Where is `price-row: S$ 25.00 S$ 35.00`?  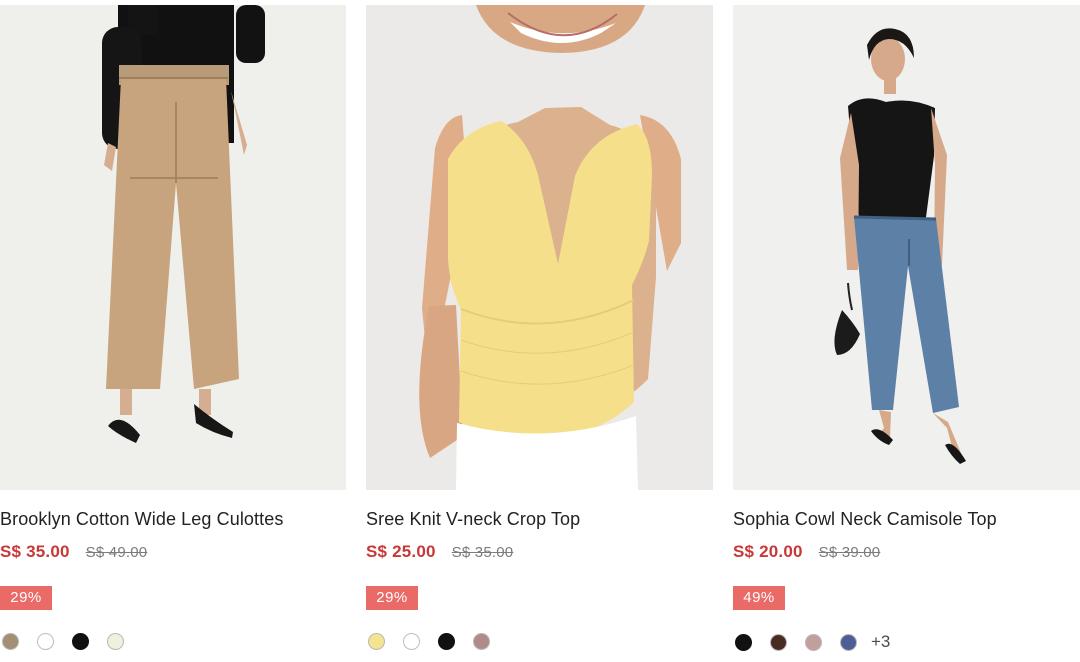 price-row: S$ 25.00 S$ 35.00 is located at coordinates (439, 552).